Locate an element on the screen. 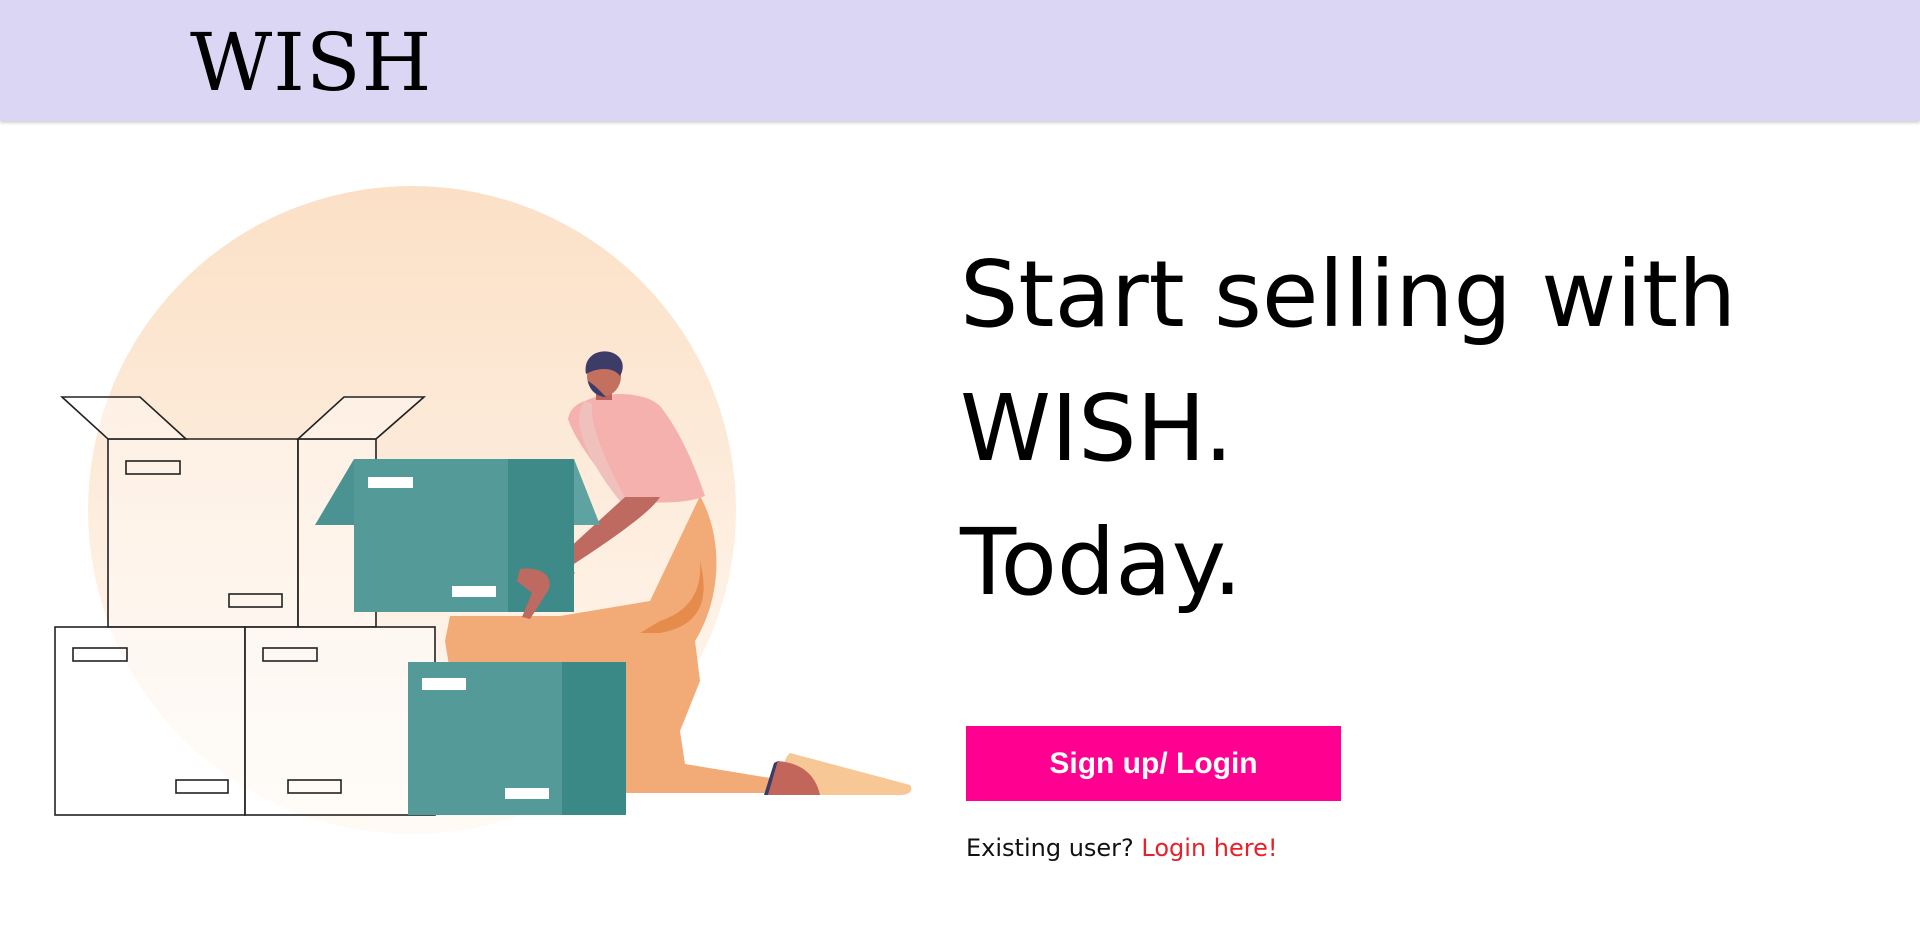  headline-line: Start selling with is located at coordinates (1348, 294).